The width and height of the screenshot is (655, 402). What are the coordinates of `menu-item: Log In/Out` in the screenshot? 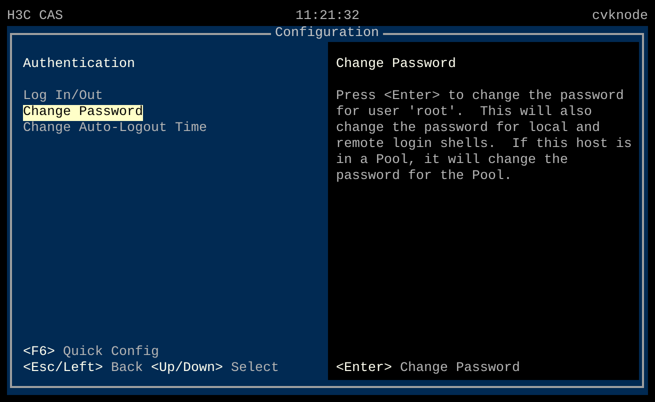 It's located at (63, 97).